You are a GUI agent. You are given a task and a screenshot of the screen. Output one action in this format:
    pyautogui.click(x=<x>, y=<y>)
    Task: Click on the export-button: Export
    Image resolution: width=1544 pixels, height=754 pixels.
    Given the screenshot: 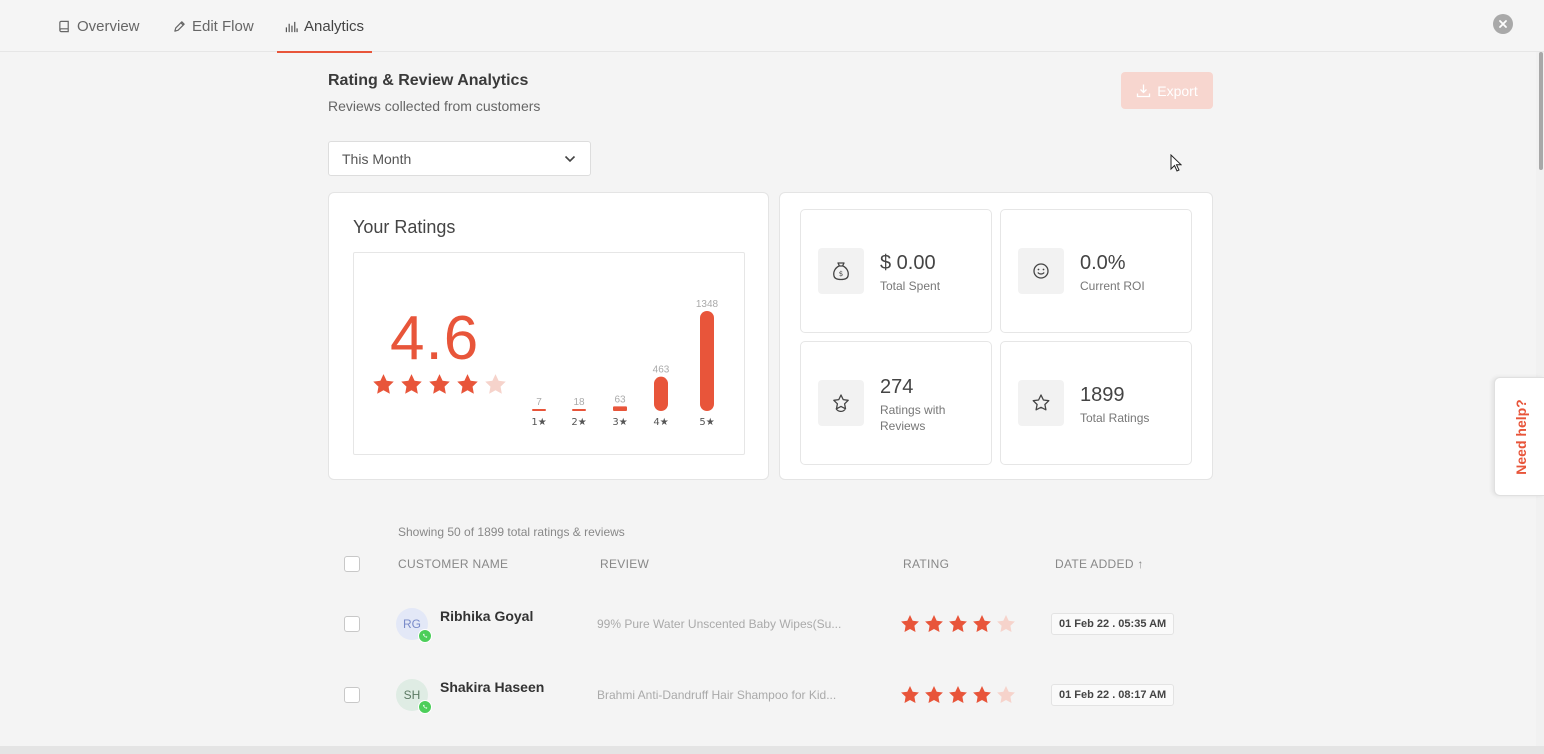 What is the action you would take?
    pyautogui.click(x=1167, y=90)
    